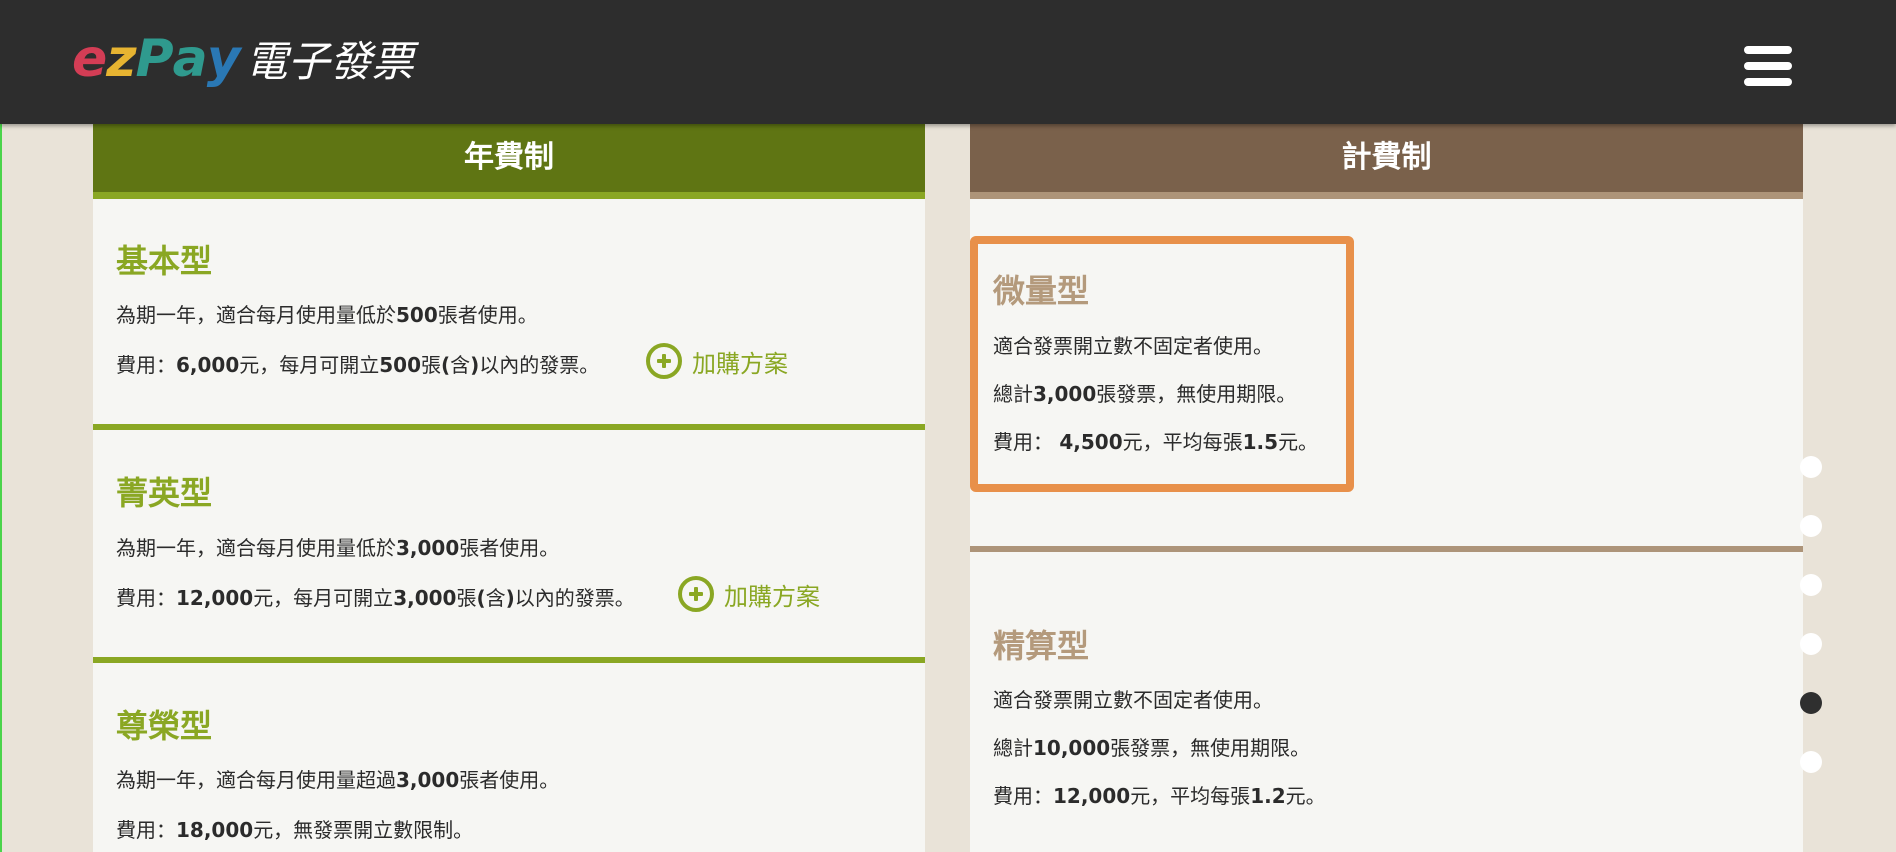  Describe the element at coordinates (1386, 161) in the screenshot. I see `metered-plan-heading: 計費制` at that location.